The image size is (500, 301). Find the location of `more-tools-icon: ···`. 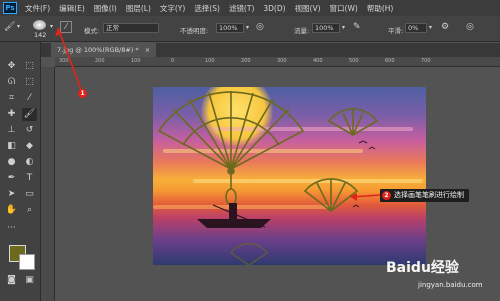

more-tools-icon: ··· is located at coordinates (11, 228).